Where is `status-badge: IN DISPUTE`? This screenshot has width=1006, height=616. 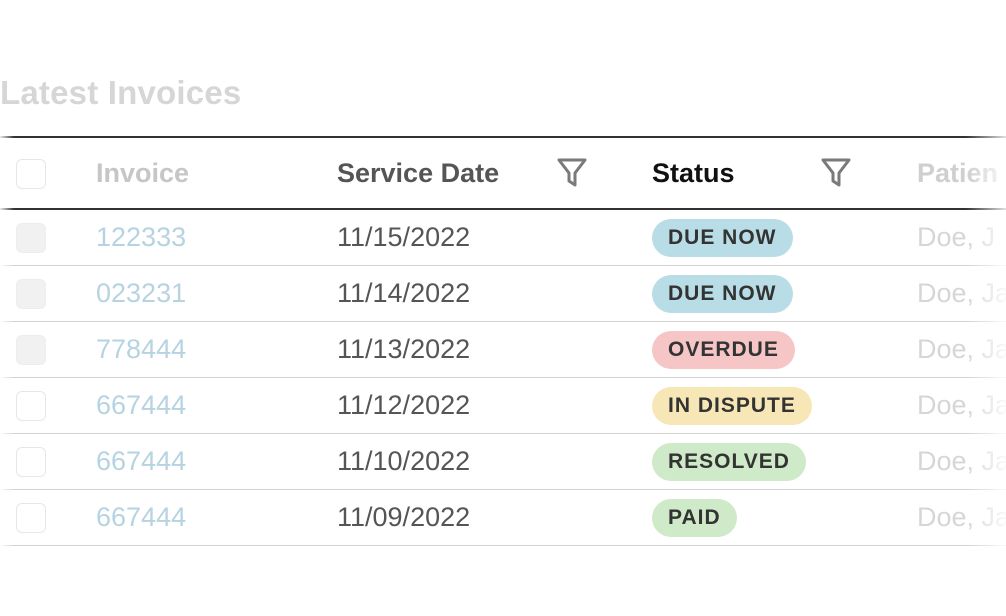
status-badge: IN DISPUTE is located at coordinates (732, 405).